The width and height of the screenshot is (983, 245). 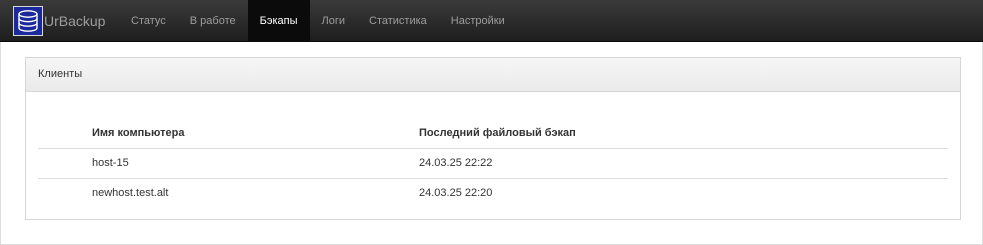 What do you see at coordinates (255, 163) in the screenshot?
I see `client-name: host-15` at bounding box center [255, 163].